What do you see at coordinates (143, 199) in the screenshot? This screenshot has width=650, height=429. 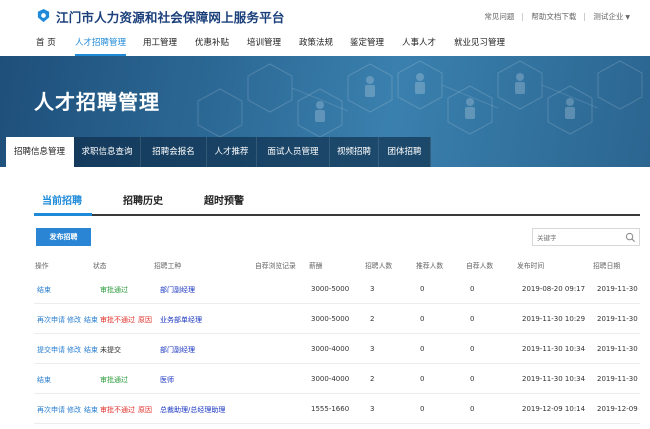 I see `tab-history: 招聘历史` at bounding box center [143, 199].